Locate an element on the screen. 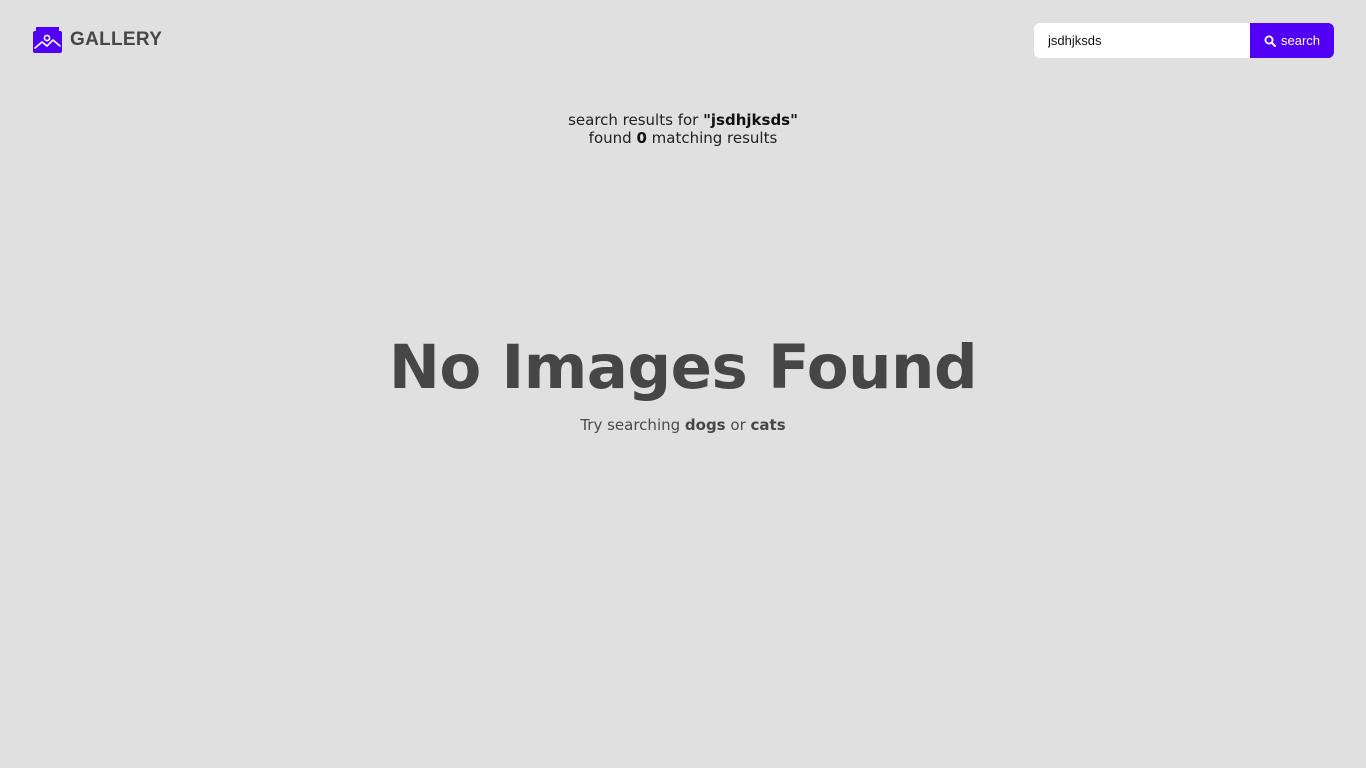  search-form: search is located at coordinates (1184, 40).